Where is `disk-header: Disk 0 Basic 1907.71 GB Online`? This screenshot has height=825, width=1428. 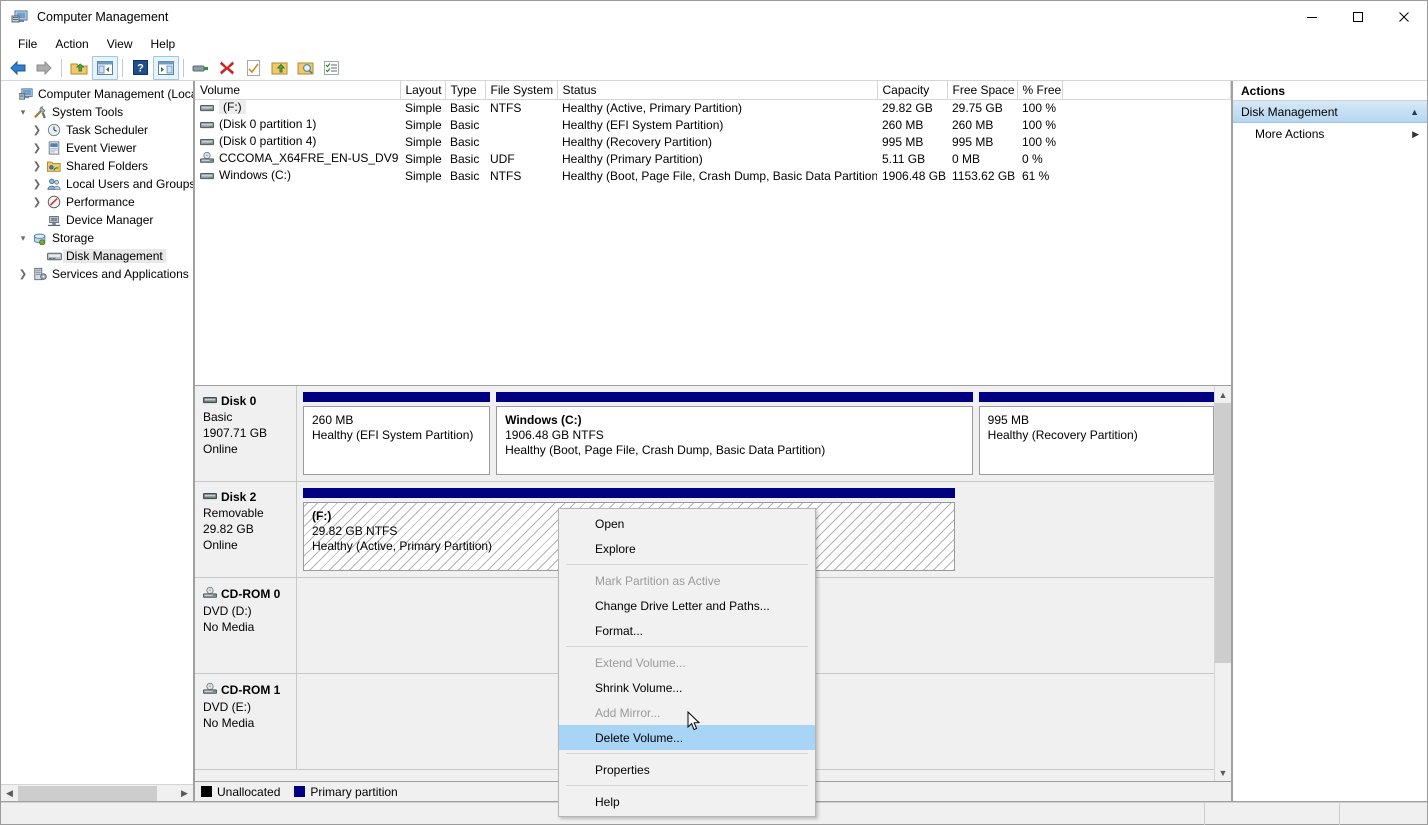 disk-header: Disk 0 Basic 1907.71 GB Online is located at coordinates (246, 433).